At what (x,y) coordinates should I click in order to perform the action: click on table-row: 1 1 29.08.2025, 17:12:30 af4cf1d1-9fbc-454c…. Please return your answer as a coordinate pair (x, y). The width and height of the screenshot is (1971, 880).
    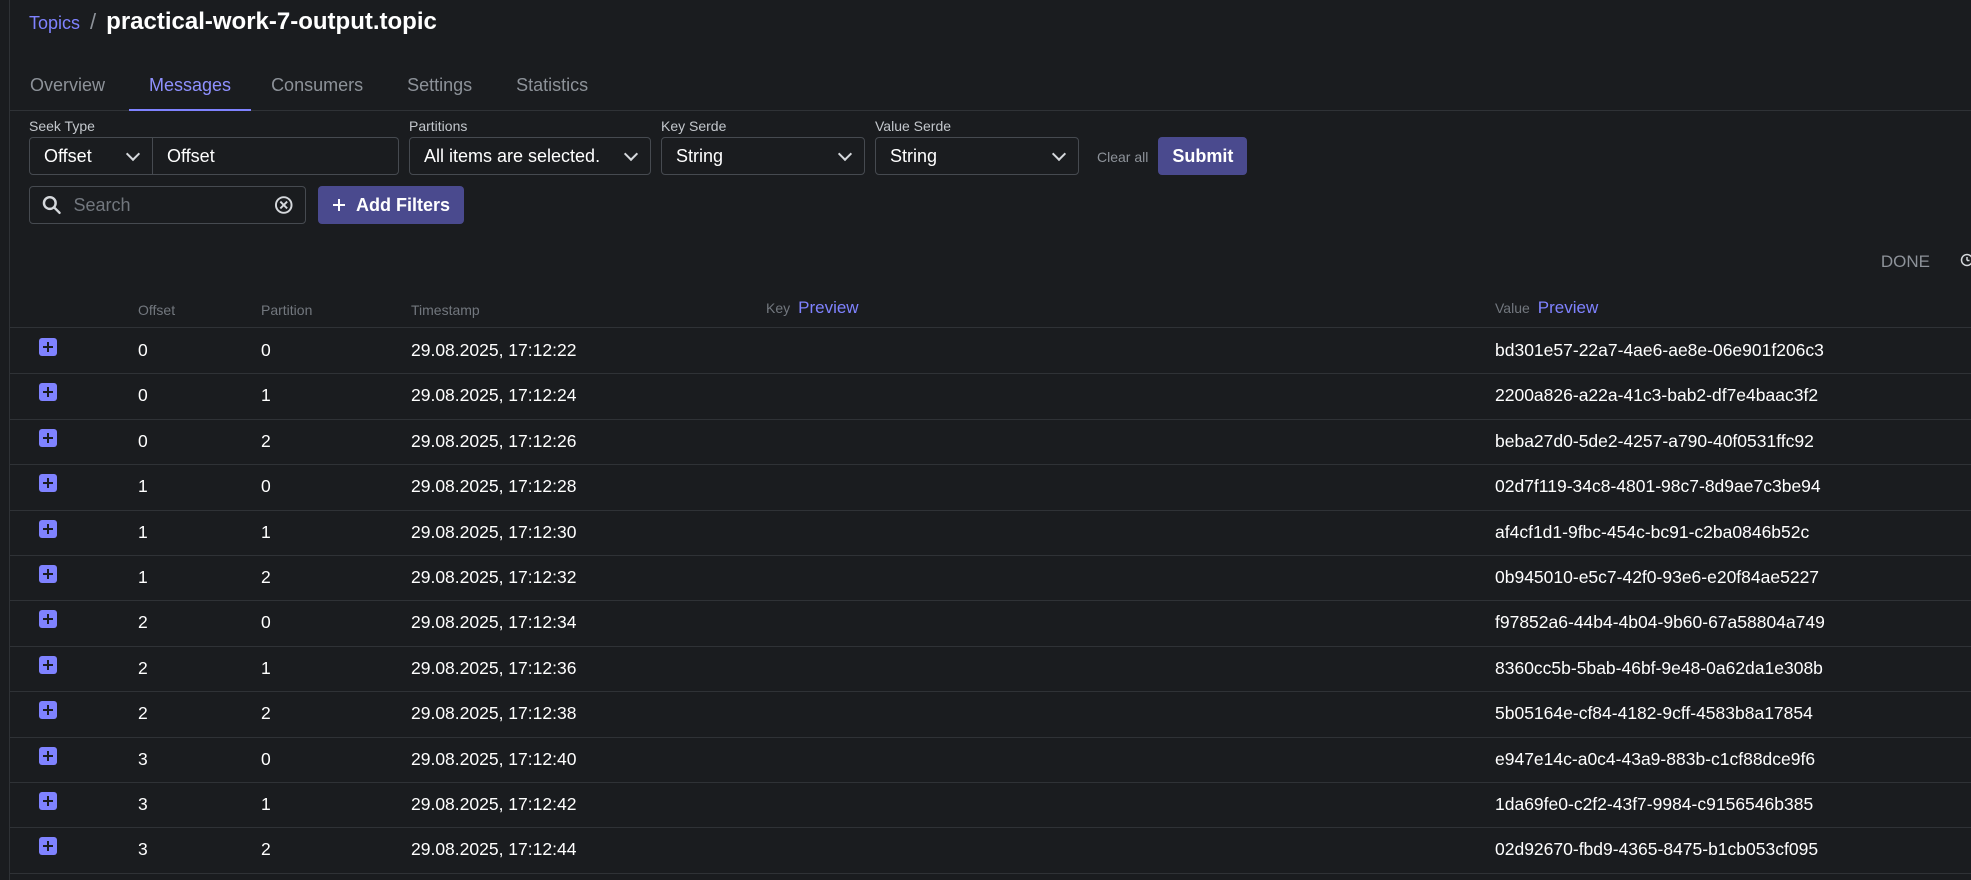
    Looking at the image, I should click on (990, 533).